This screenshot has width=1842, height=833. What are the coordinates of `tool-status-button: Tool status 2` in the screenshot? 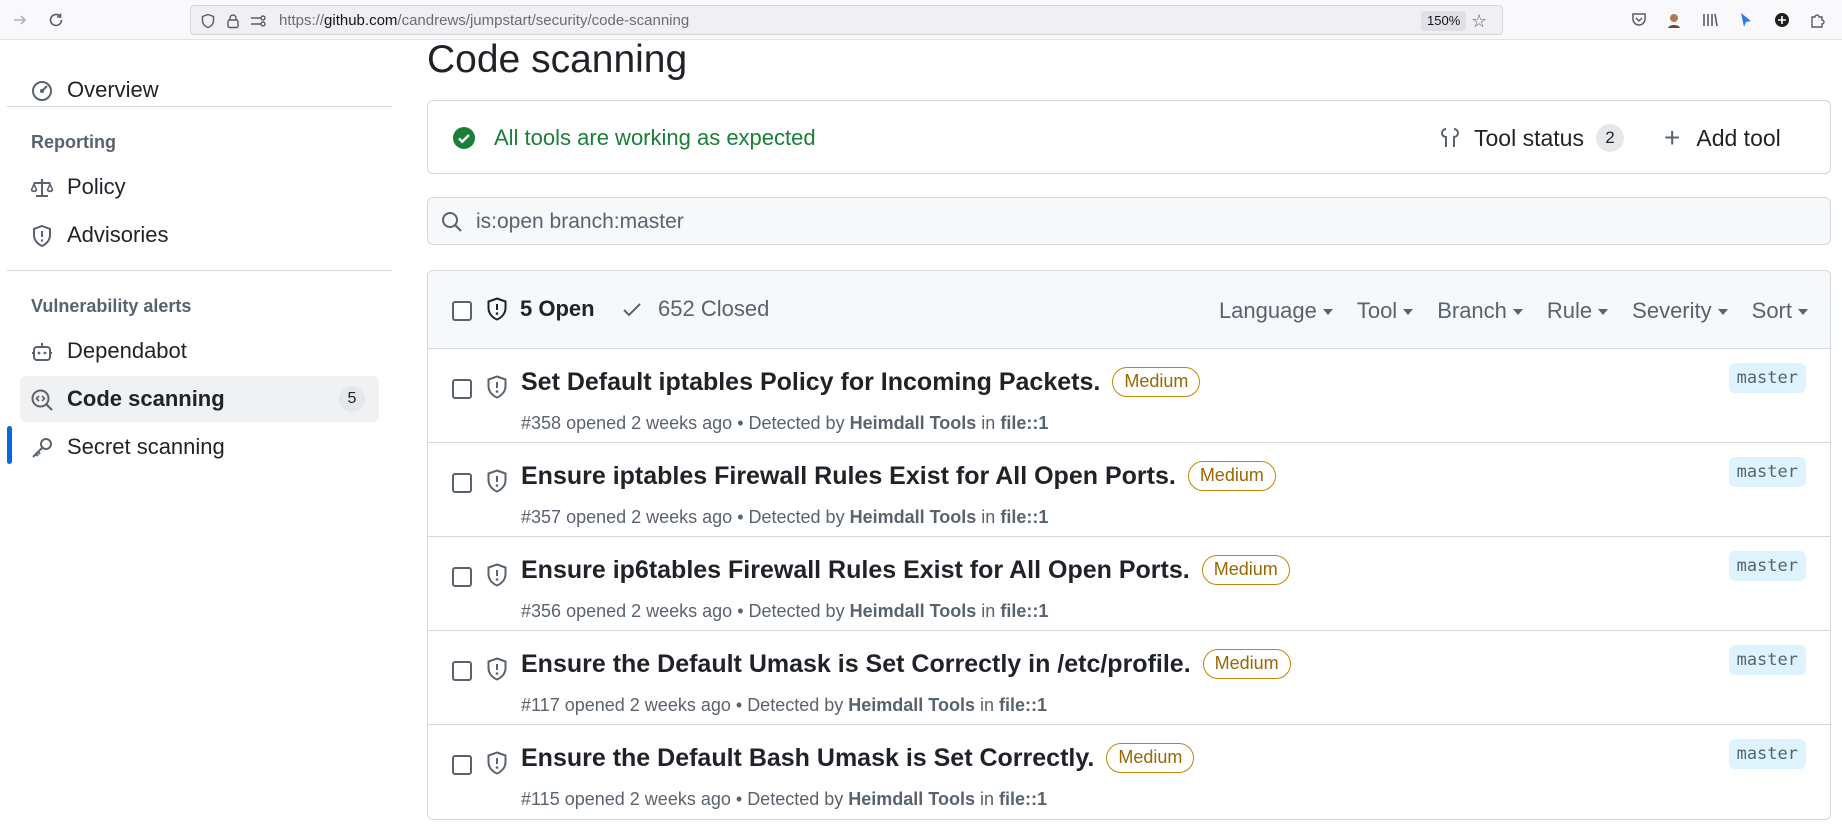 It's located at (1531, 138).